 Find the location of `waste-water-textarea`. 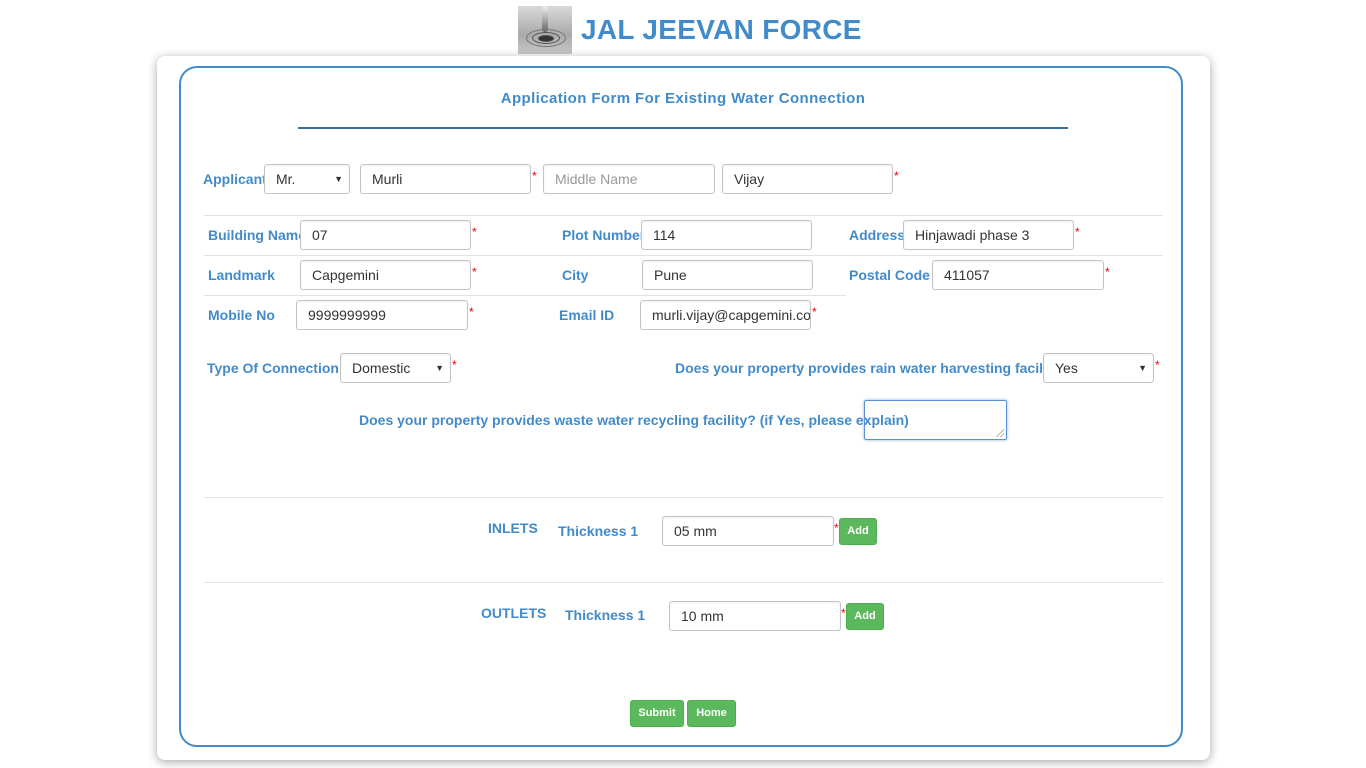

waste-water-textarea is located at coordinates (935, 420).